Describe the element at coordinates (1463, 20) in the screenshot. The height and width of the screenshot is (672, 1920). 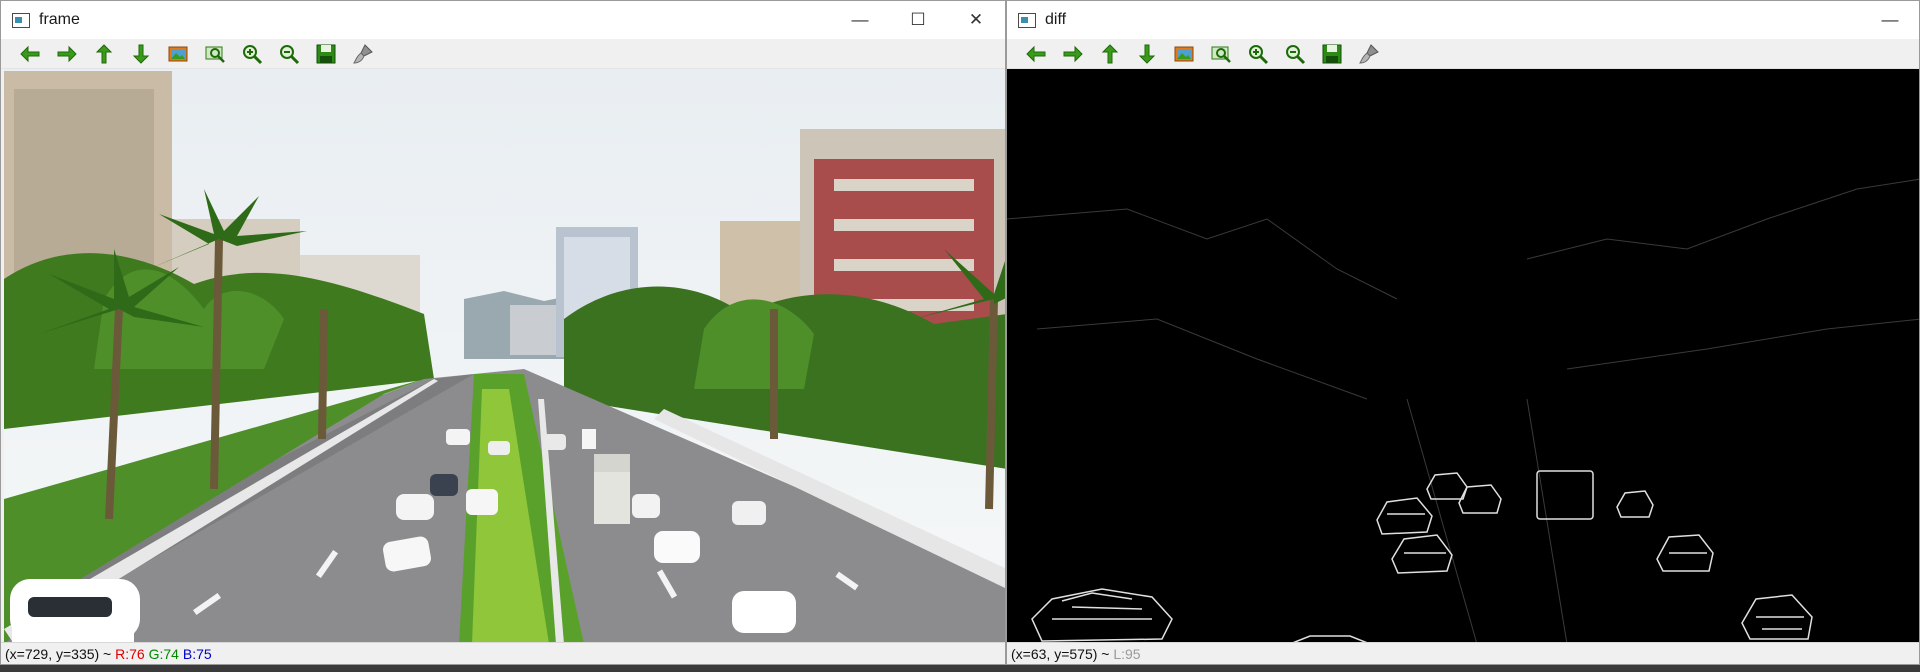
I see `diff-titlebar: diff —` at that location.